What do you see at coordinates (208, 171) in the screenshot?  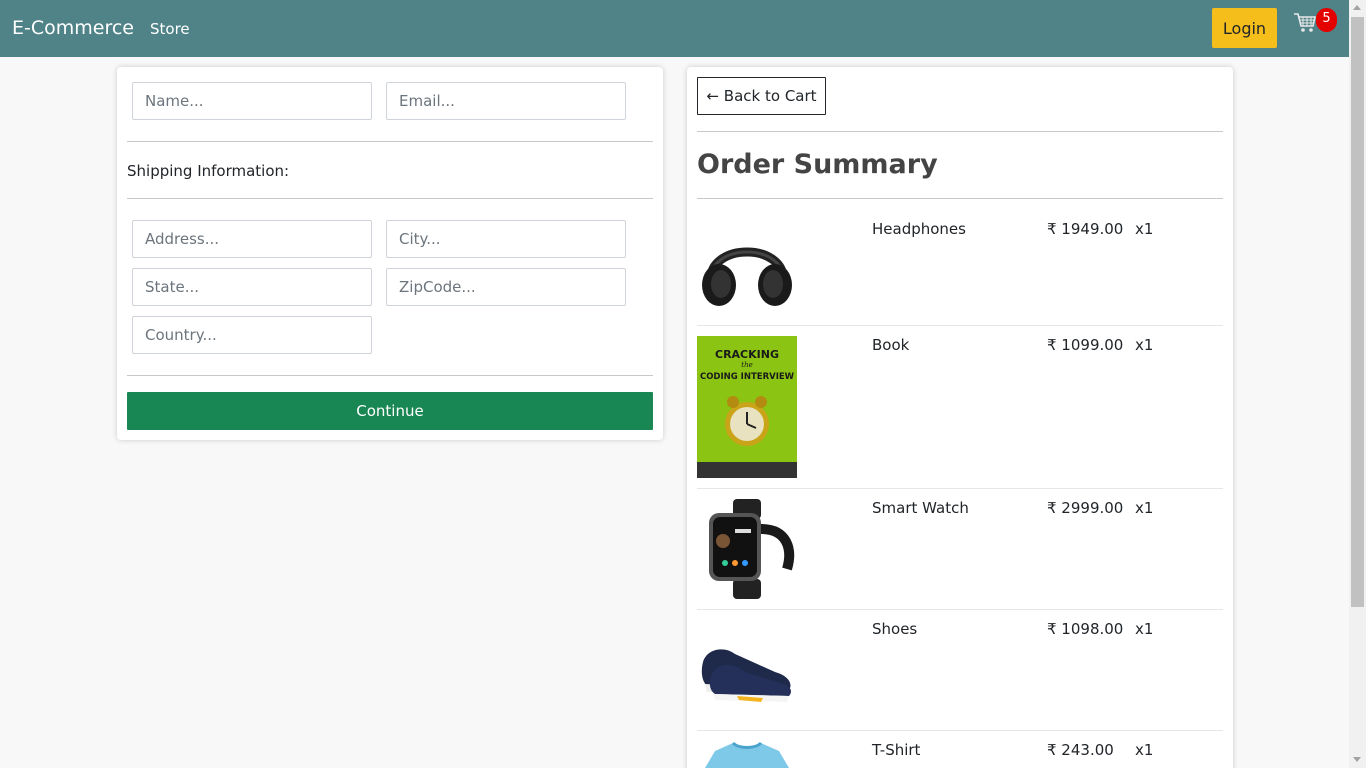 I see `shipping-heading: Shipping Information:` at bounding box center [208, 171].